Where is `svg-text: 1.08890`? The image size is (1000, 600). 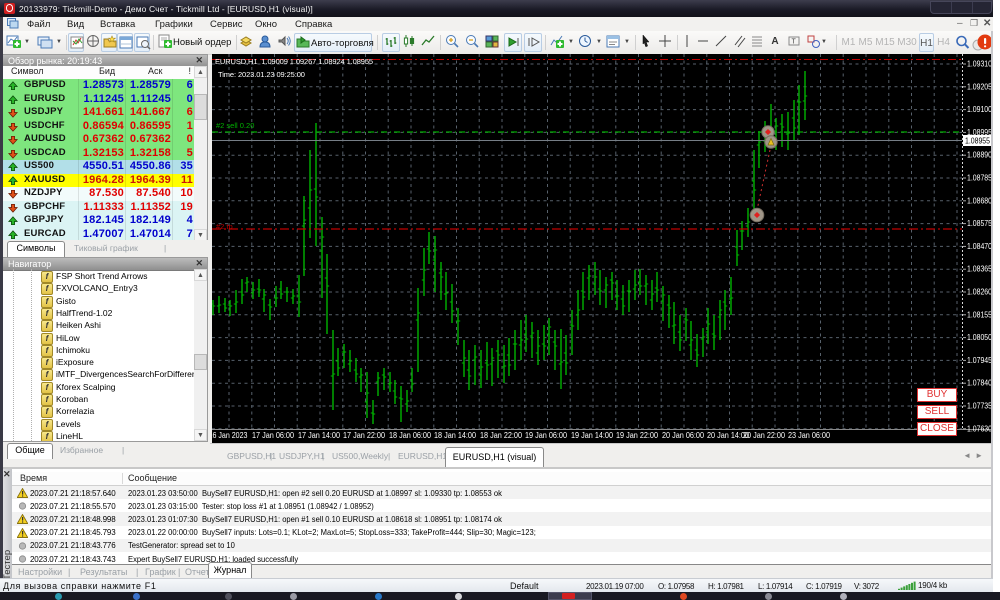
svg-text: 1.08890 is located at coordinates (979, 155).